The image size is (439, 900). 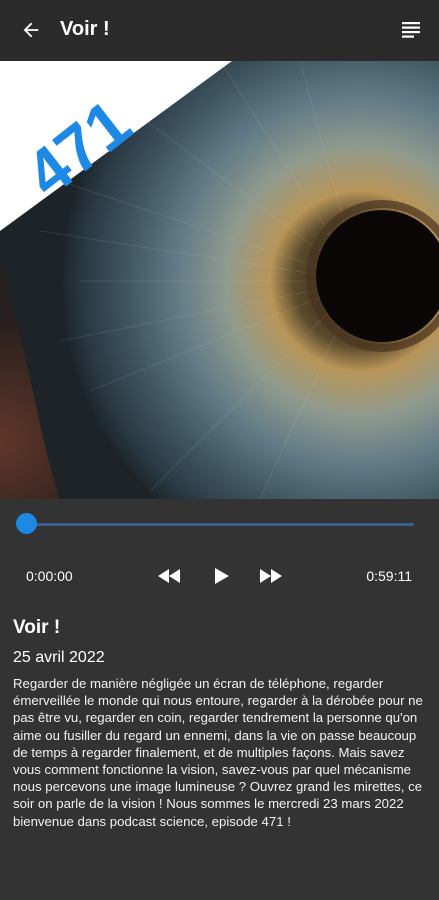 I want to click on page-title: Voir !, so click(x=85, y=29).